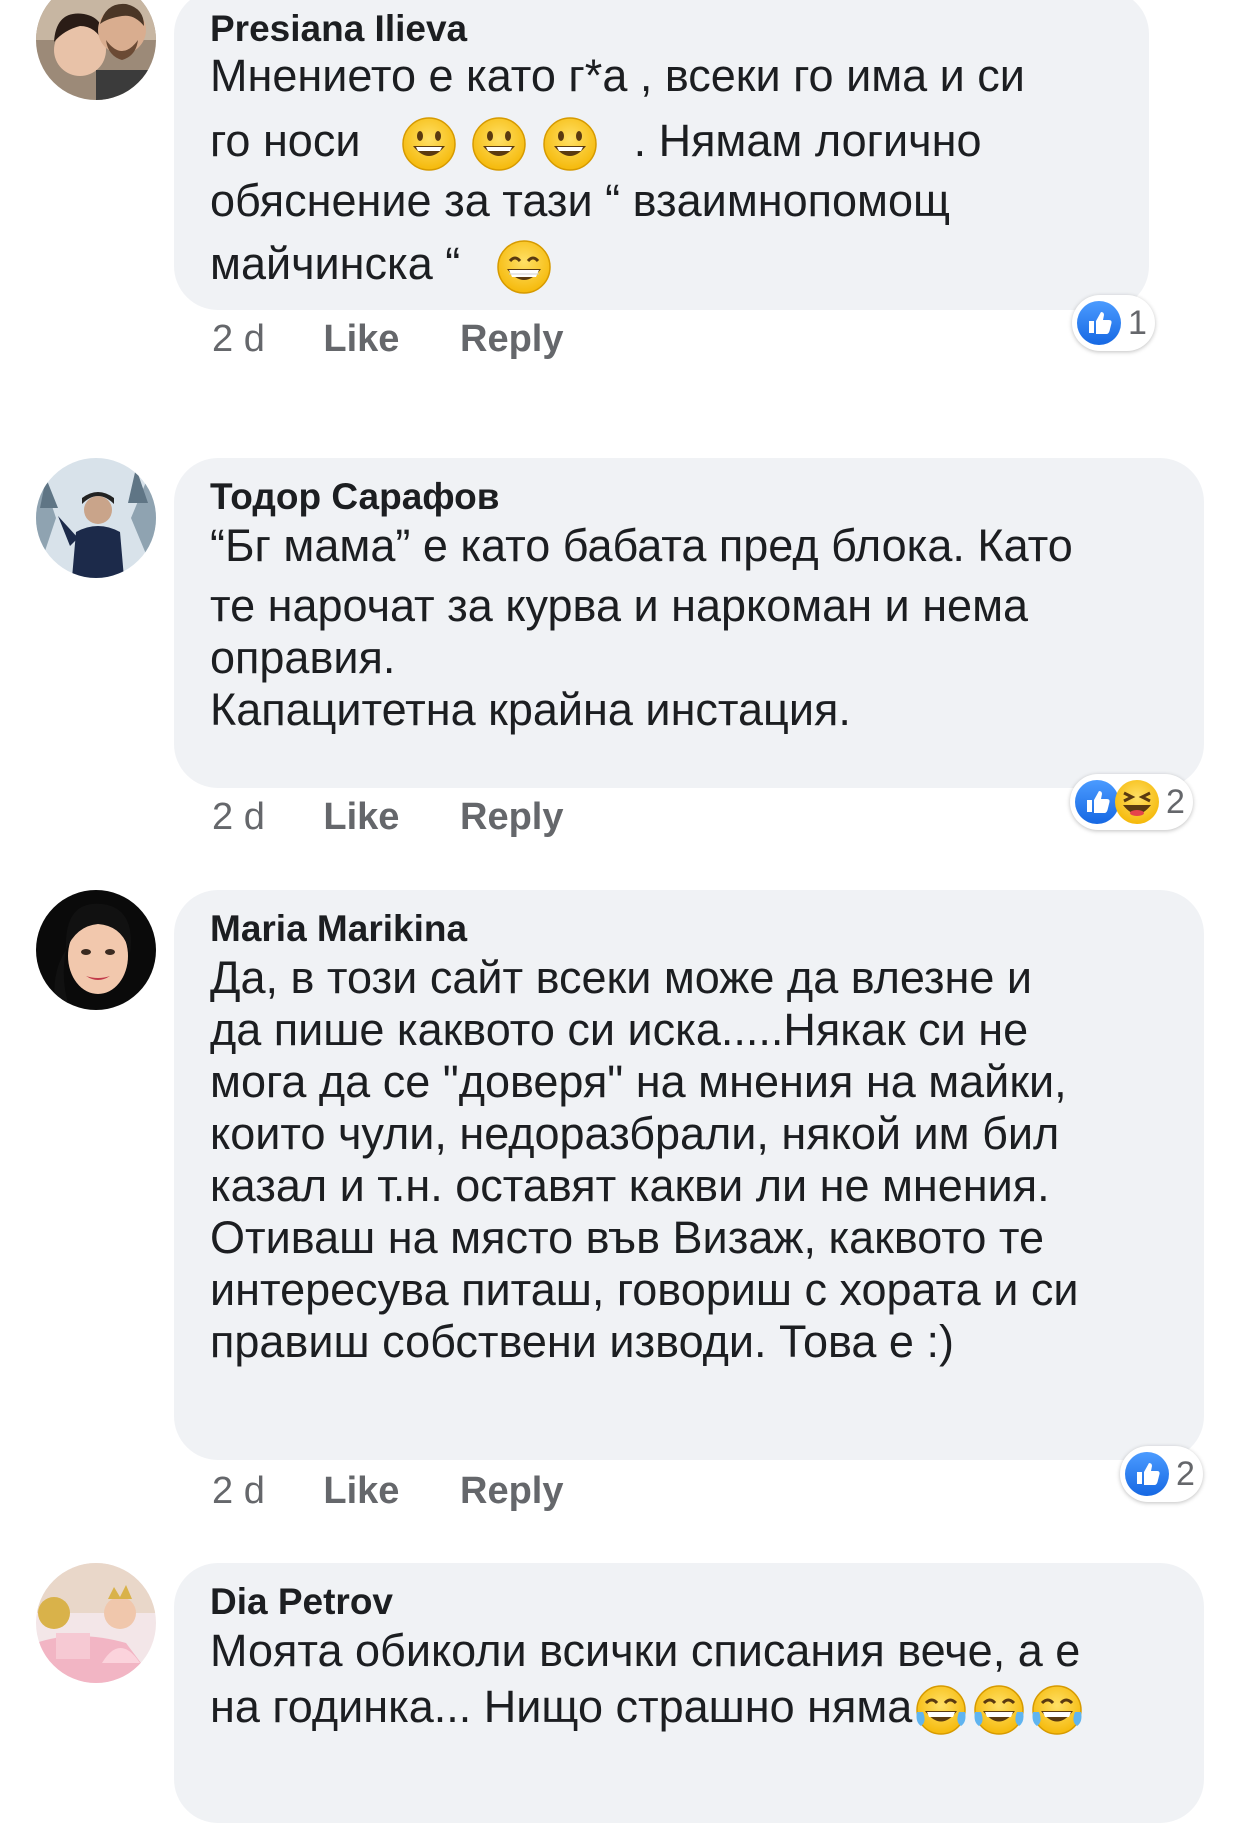 The image size is (1242, 1823). Describe the element at coordinates (580, 200) in the screenshot. I see `comment-text: обяснение за тази “ взаимнопомощ` at that location.